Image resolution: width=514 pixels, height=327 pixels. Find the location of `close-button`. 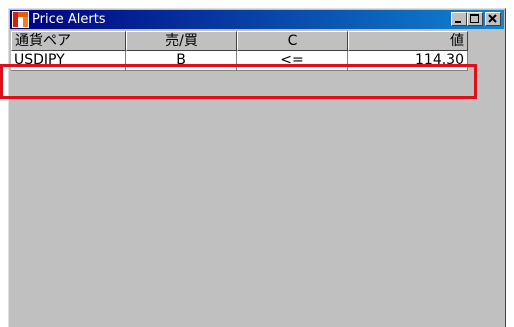

close-button is located at coordinates (493, 19).